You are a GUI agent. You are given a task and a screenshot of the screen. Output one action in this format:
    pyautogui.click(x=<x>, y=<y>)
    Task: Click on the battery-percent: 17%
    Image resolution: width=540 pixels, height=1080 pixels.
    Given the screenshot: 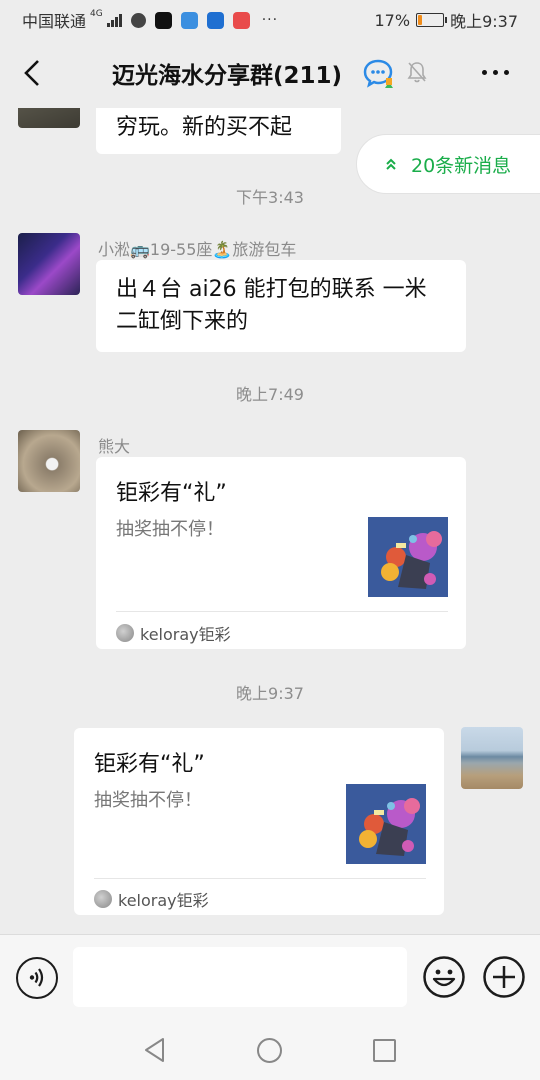 What is the action you would take?
    pyautogui.click(x=392, y=20)
    